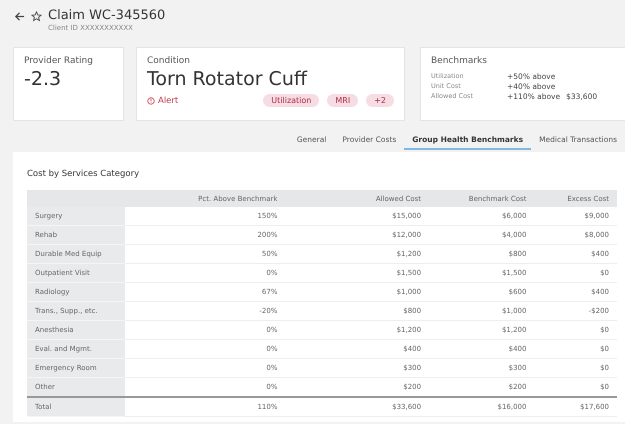 The height and width of the screenshot is (424, 625). What do you see at coordinates (107, 15) in the screenshot?
I see `claim-title: Claim WC-345560` at bounding box center [107, 15].